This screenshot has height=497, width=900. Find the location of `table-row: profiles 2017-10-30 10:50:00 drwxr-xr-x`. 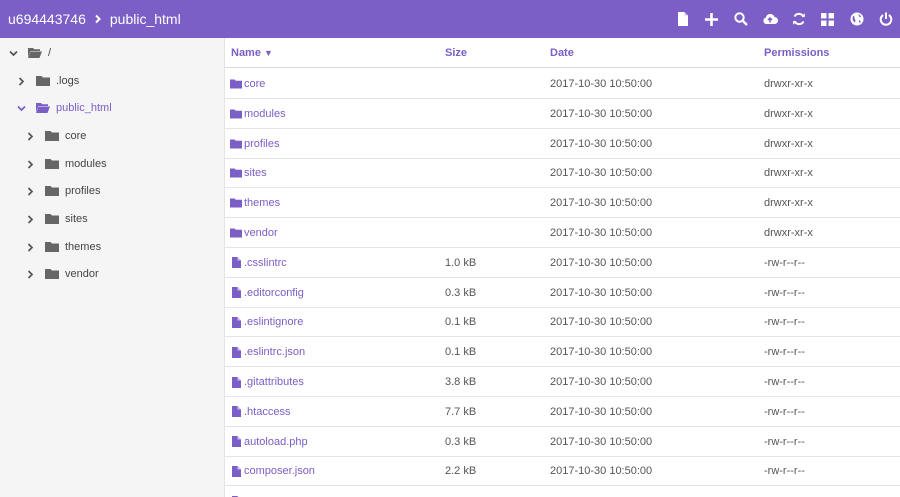

table-row: profiles 2017-10-30 10:50:00 drwxr-xr-x is located at coordinates (562, 144).